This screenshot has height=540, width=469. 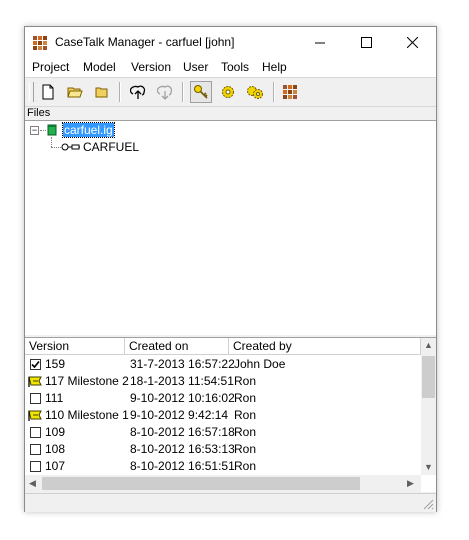 What do you see at coordinates (195, 67) in the screenshot?
I see `menu-user: User` at bounding box center [195, 67].